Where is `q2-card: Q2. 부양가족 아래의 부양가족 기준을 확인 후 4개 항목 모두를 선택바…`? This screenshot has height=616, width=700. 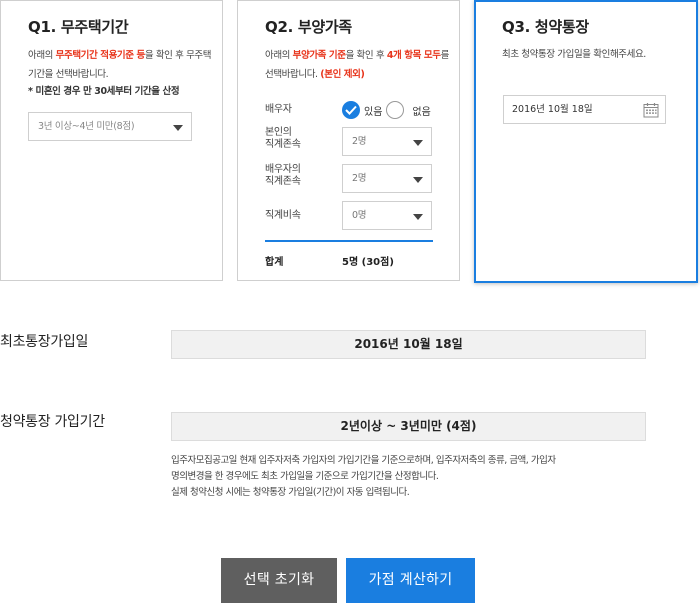 q2-card: Q2. 부양가족 아래의 부양가족 기준을 확인 후 4개 항목 모두를 선택바… is located at coordinates (348, 140).